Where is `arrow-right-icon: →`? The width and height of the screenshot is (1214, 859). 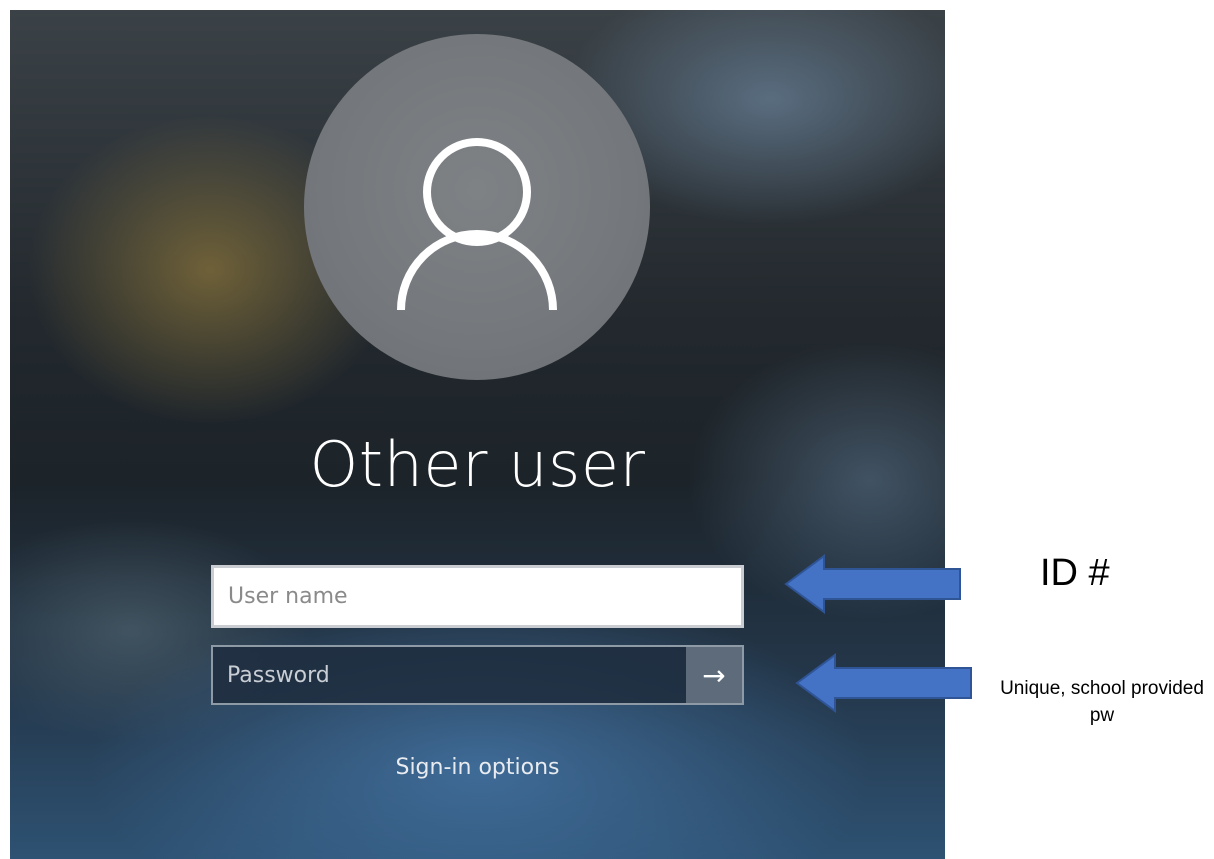
arrow-right-icon: → is located at coordinates (714, 675).